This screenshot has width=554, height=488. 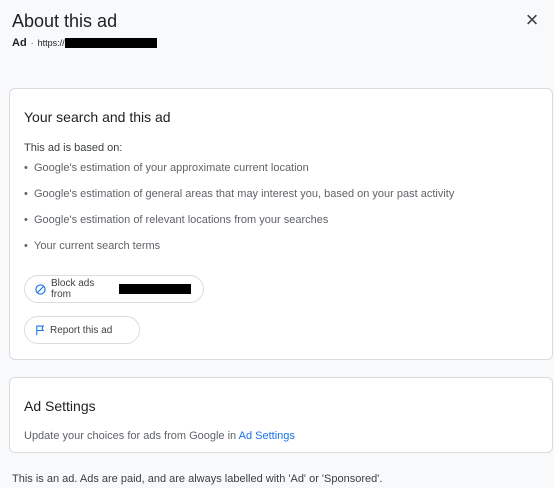 I want to click on dialog-title: About this ad, so click(x=65, y=21).